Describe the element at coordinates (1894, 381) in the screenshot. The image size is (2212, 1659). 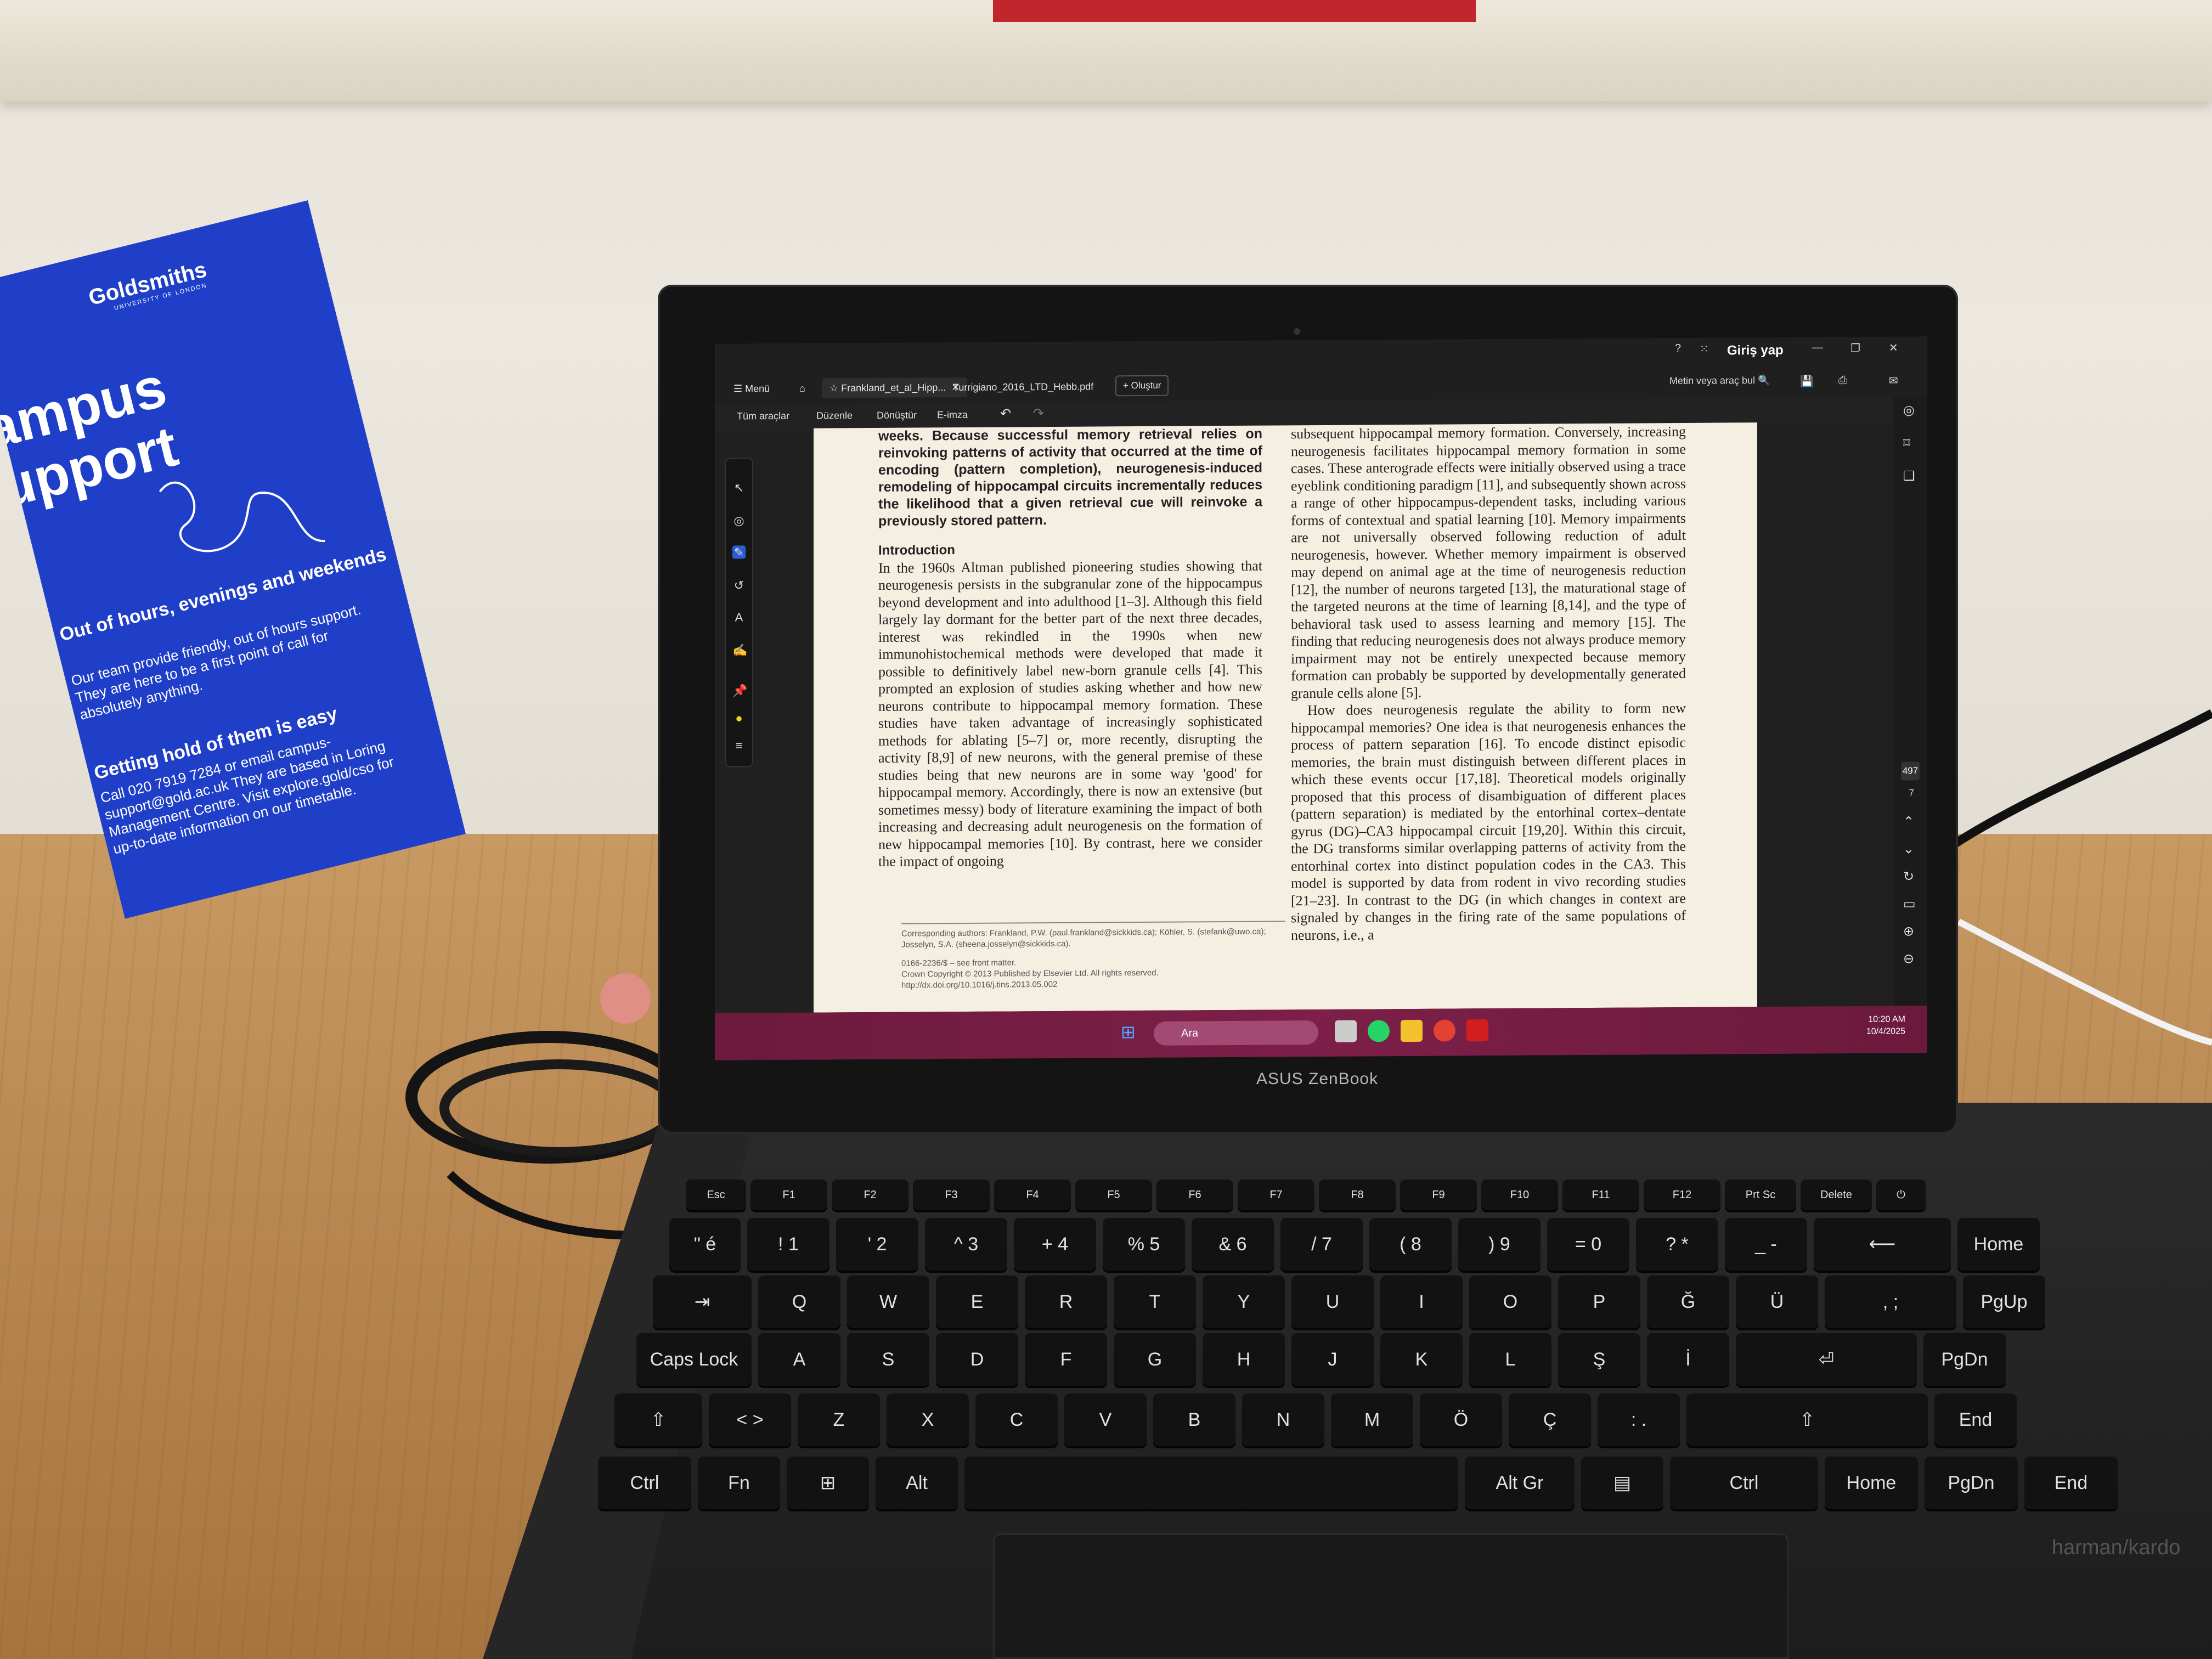
I see `mail-icon: ✉` at that location.